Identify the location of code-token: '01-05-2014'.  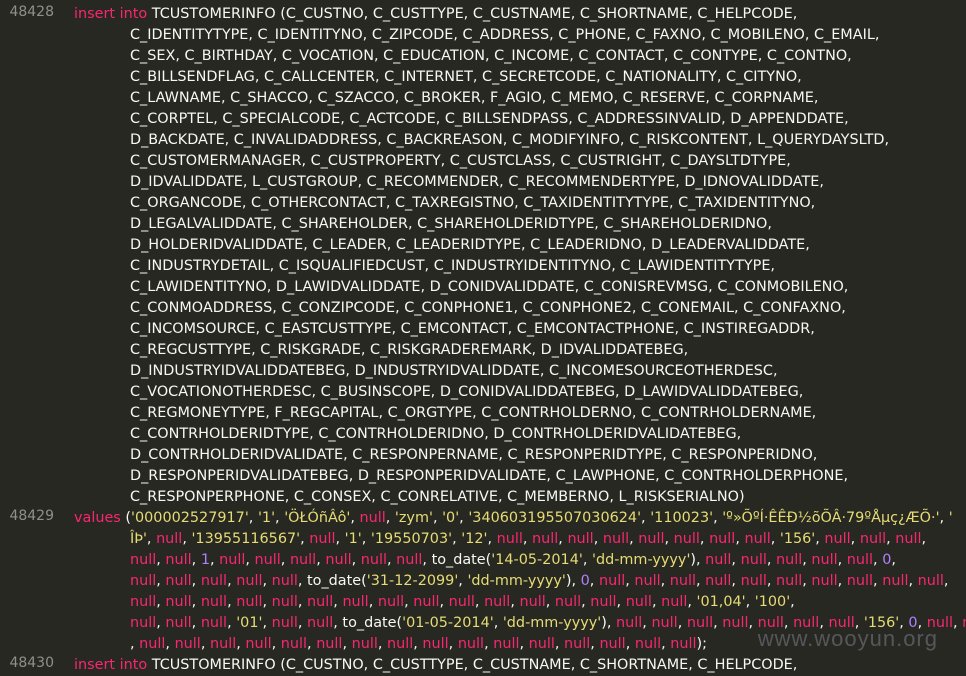
(448, 623).